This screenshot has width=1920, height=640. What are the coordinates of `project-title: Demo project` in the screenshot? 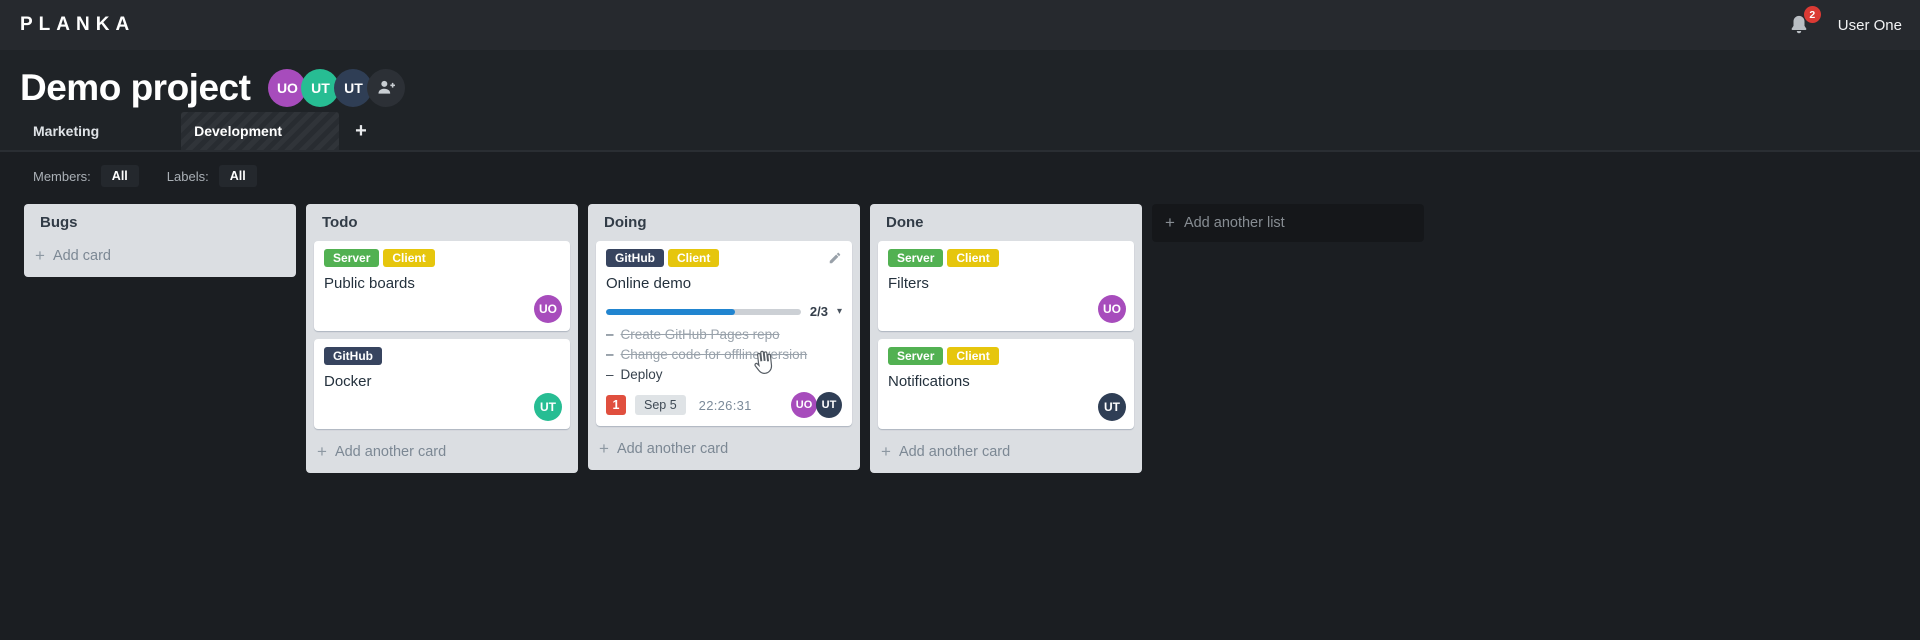 It's located at (135, 87).